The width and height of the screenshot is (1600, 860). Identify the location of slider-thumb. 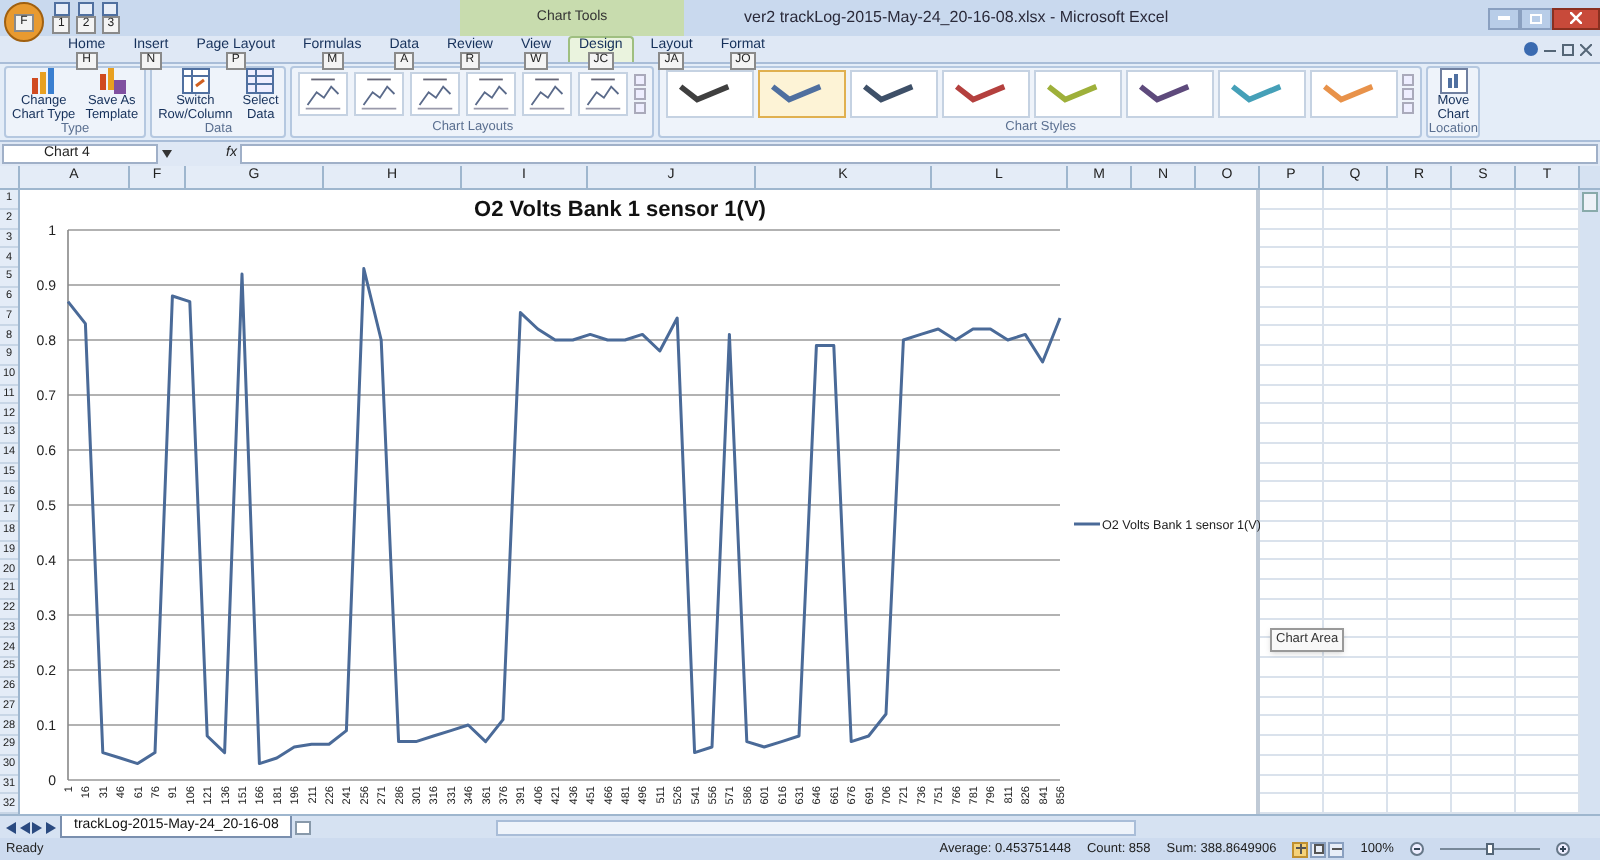
(1489, 849).